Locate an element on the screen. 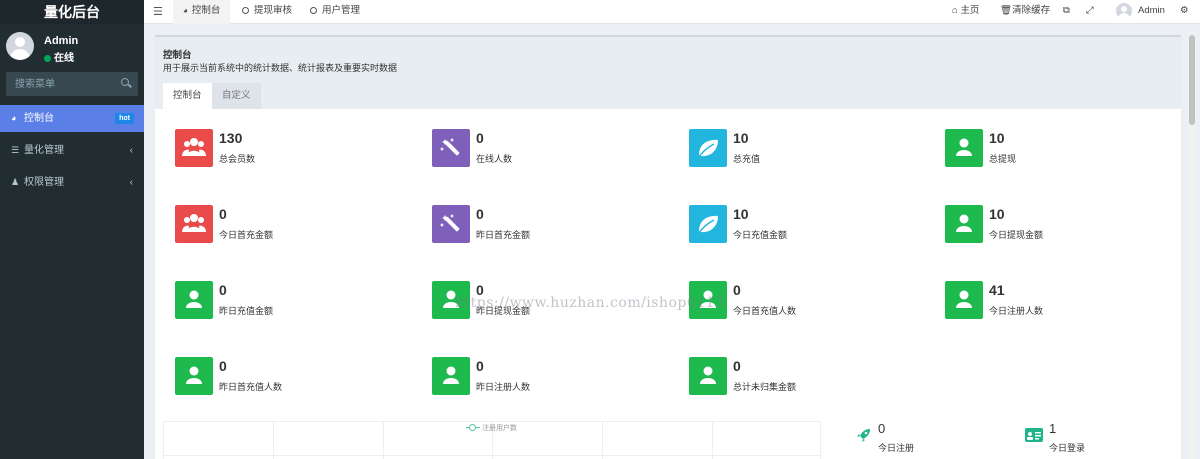  tab-user-management: 用户管理 is located at coordinates (335, 12).